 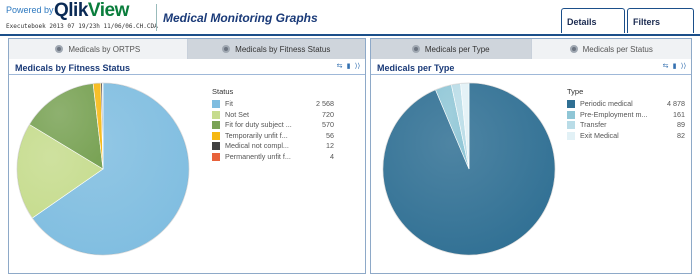 What do you see at coordinates (330, 145) in the screenshot?
I see `legend-value: 12` at bounding box center [330, 145].